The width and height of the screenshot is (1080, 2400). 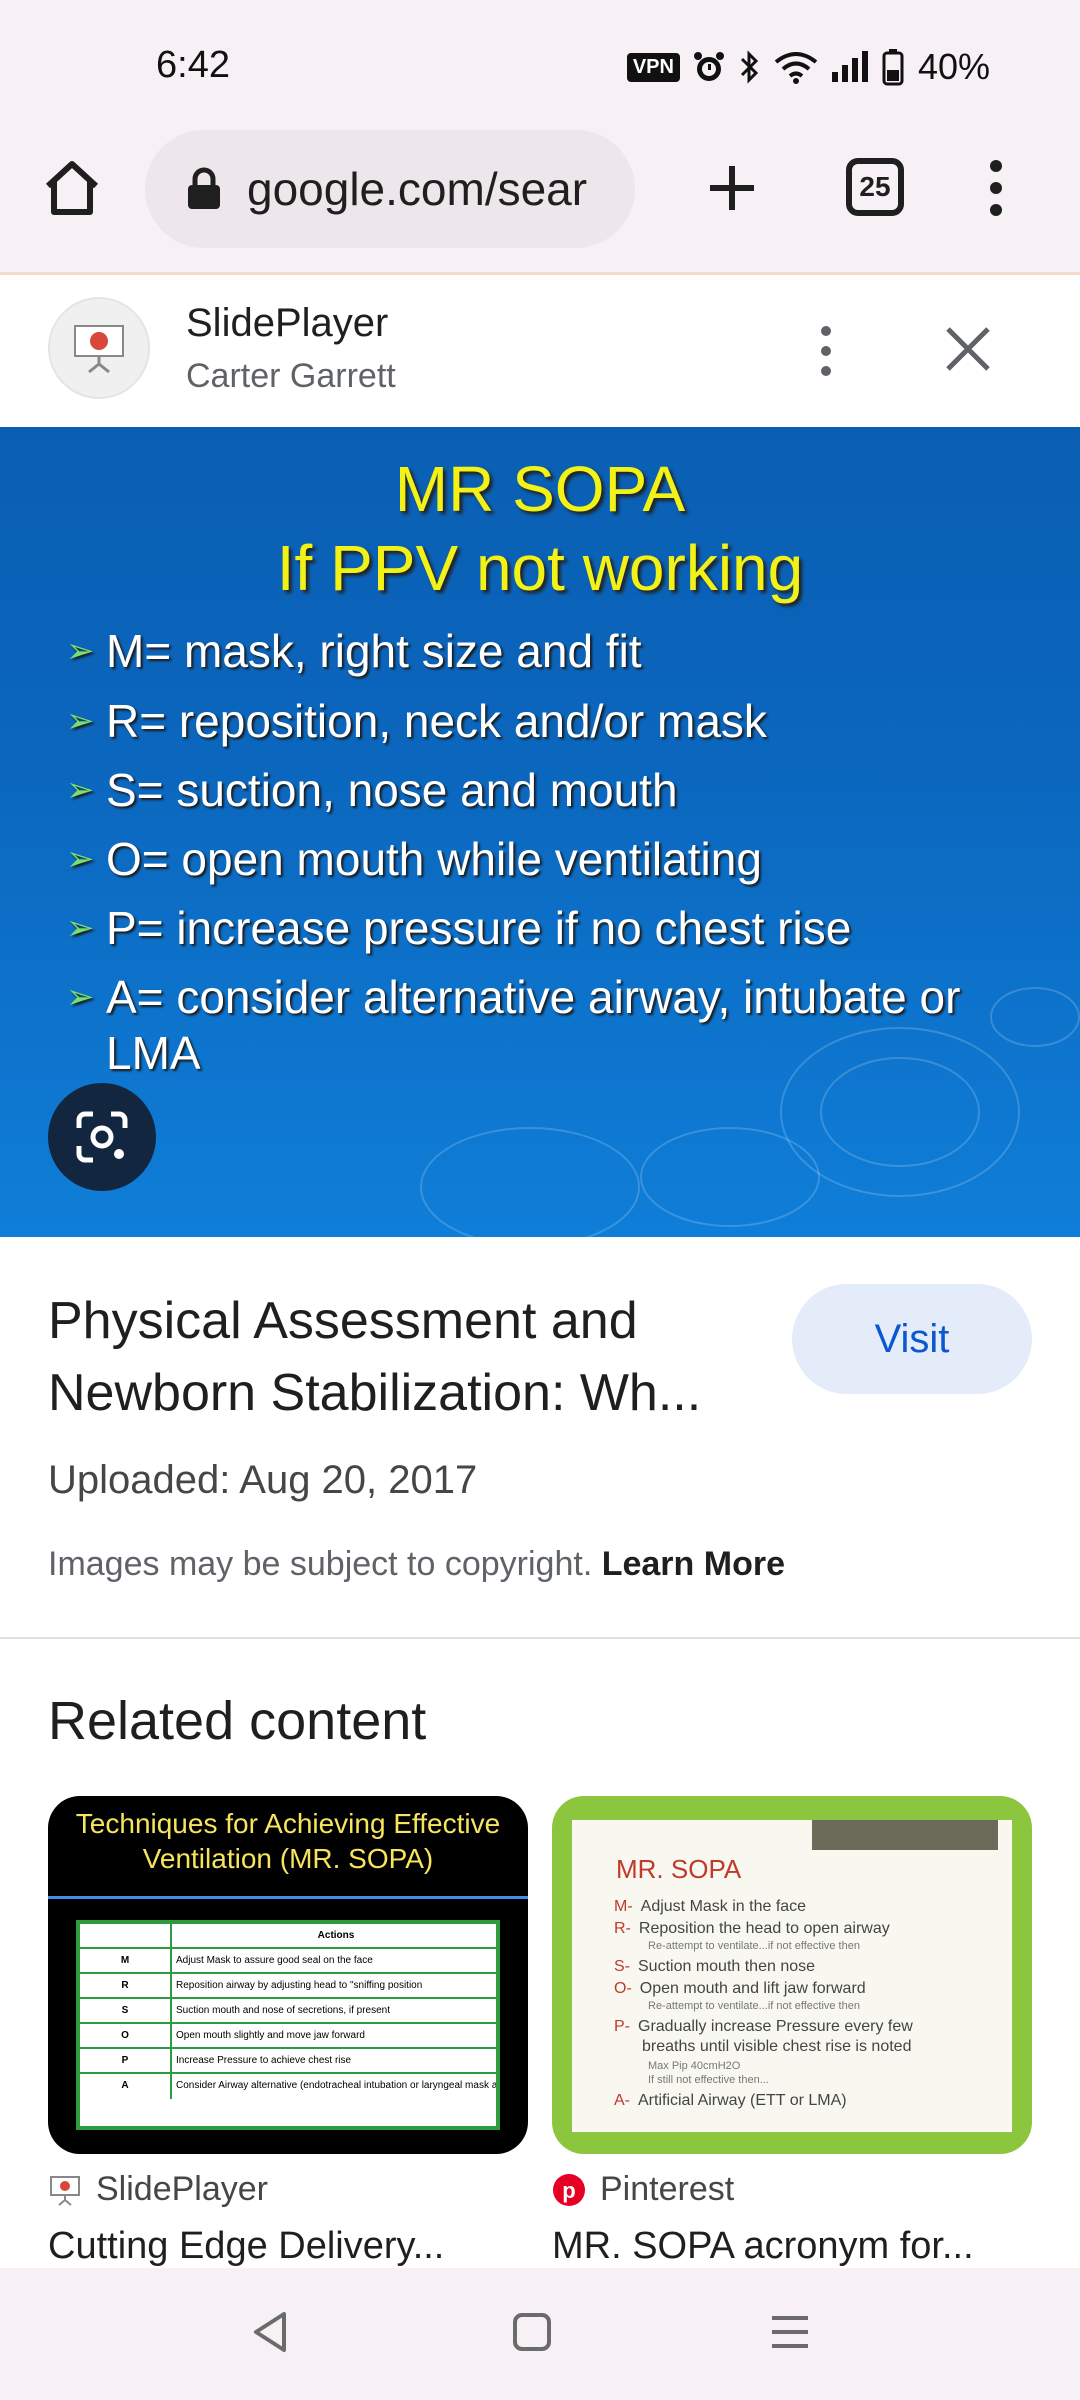 I want to click on list-item: S- Suction mouth then nose, so click(x=715, y=1966).